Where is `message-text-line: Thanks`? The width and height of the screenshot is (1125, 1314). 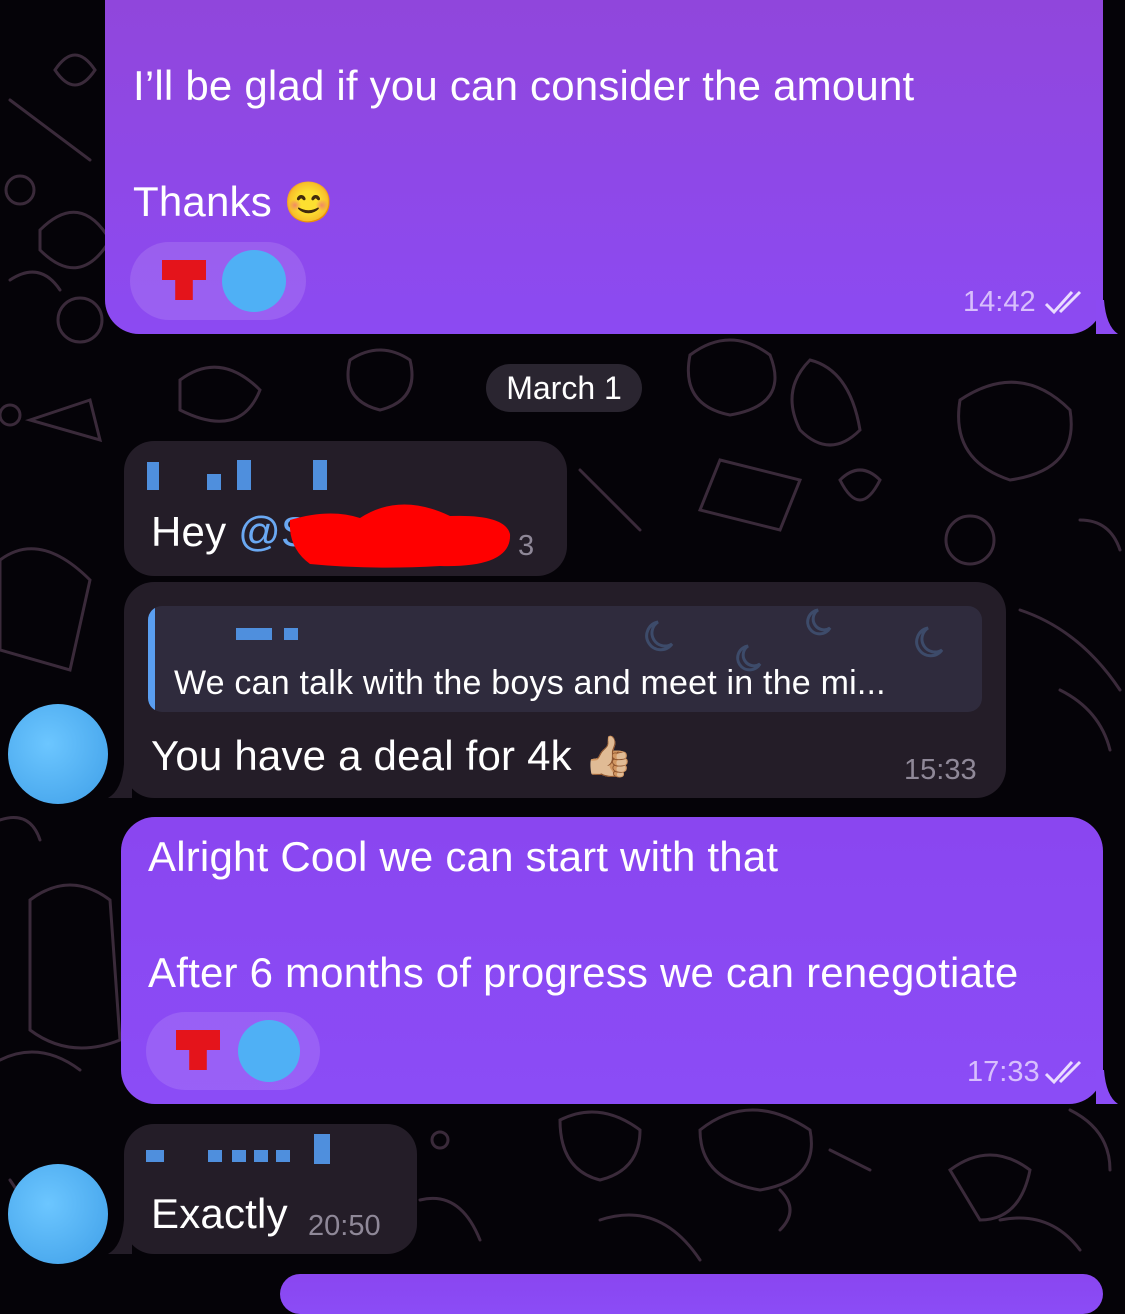
message-text-line: Thanks is located at coordinates (202, 201).